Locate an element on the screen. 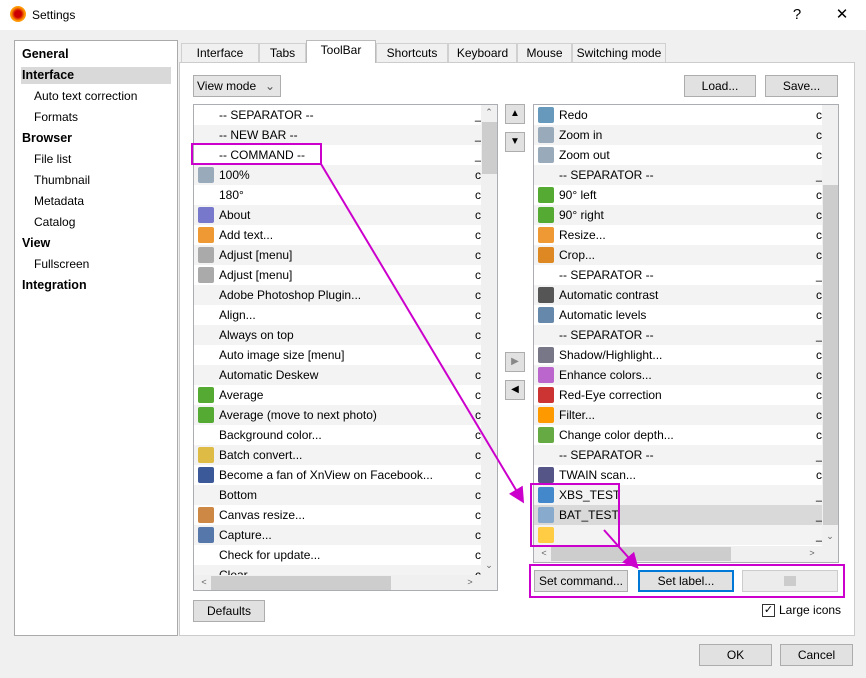 The image size is (866, 678). list-item: Red-Eye correction c is located at coordinates (678, 395).